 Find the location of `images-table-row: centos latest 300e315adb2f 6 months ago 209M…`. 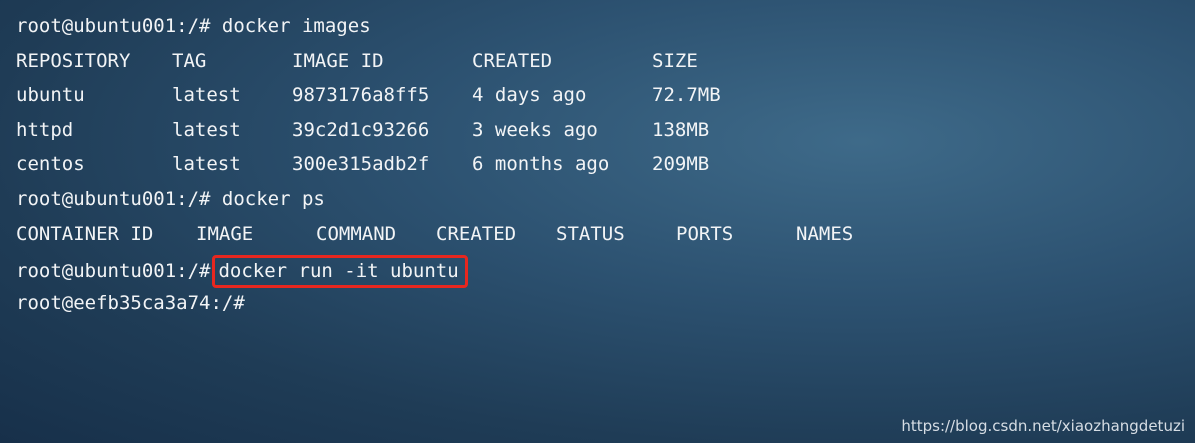

images-table-row: centos latest 300e315adb2f 6 months ago 209M… is located at coordinates (601, 168).